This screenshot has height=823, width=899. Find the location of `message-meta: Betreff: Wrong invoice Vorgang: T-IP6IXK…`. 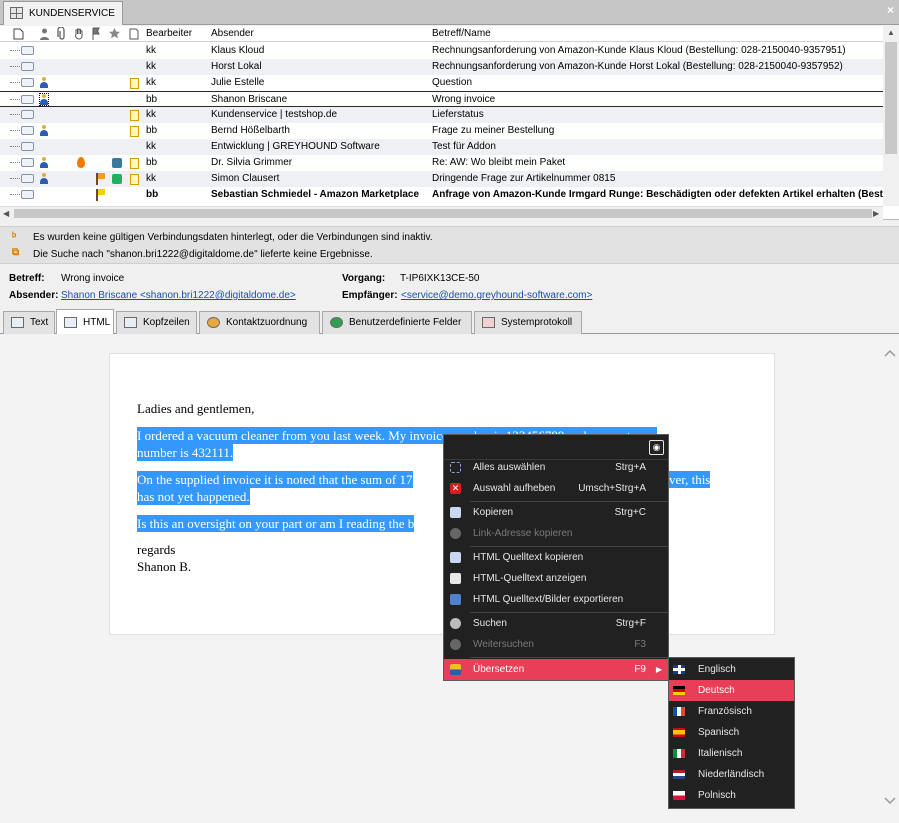

message-meta: Betreff: Wrong invoice Vorgang: T-IP6IXK… is located at coordinates (449, 286).